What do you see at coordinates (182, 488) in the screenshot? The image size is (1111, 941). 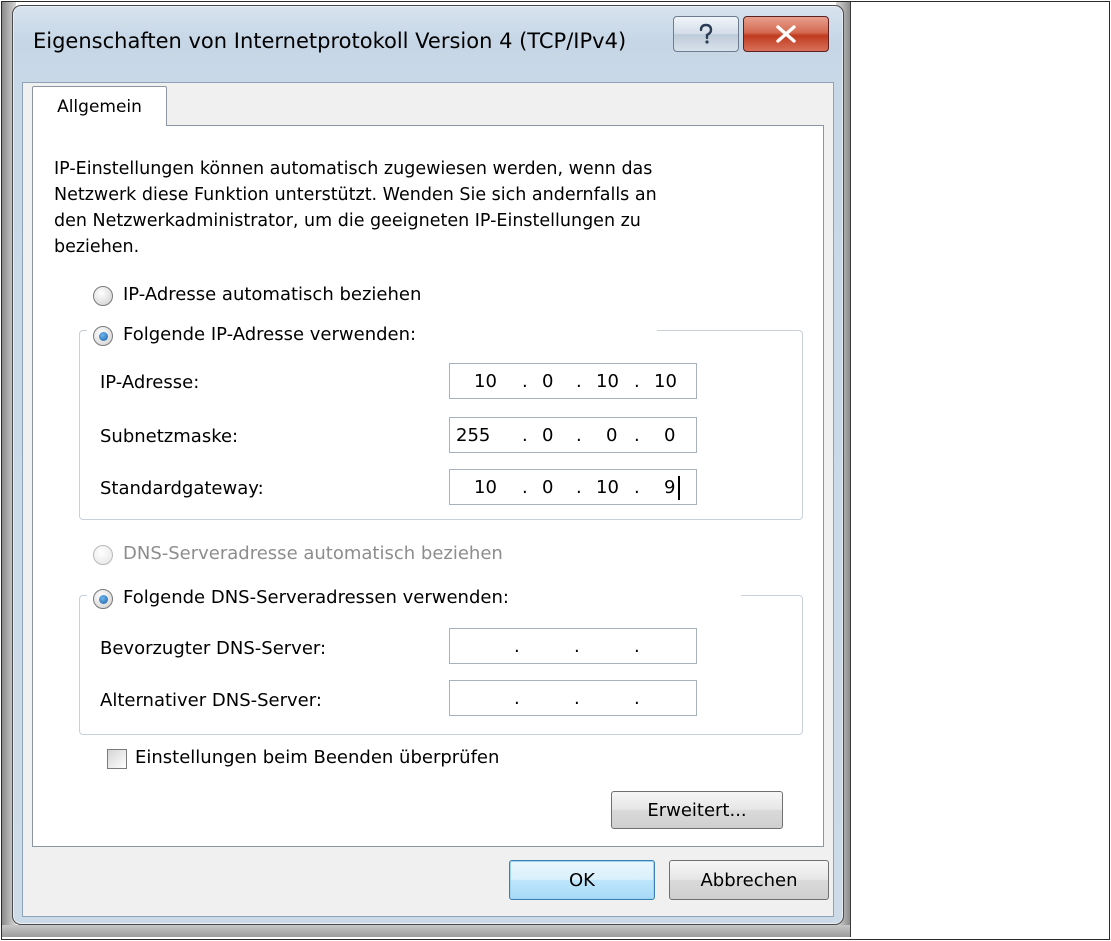 I see `gateway-label: Standardgateway:` at bounding box center [182, 488].